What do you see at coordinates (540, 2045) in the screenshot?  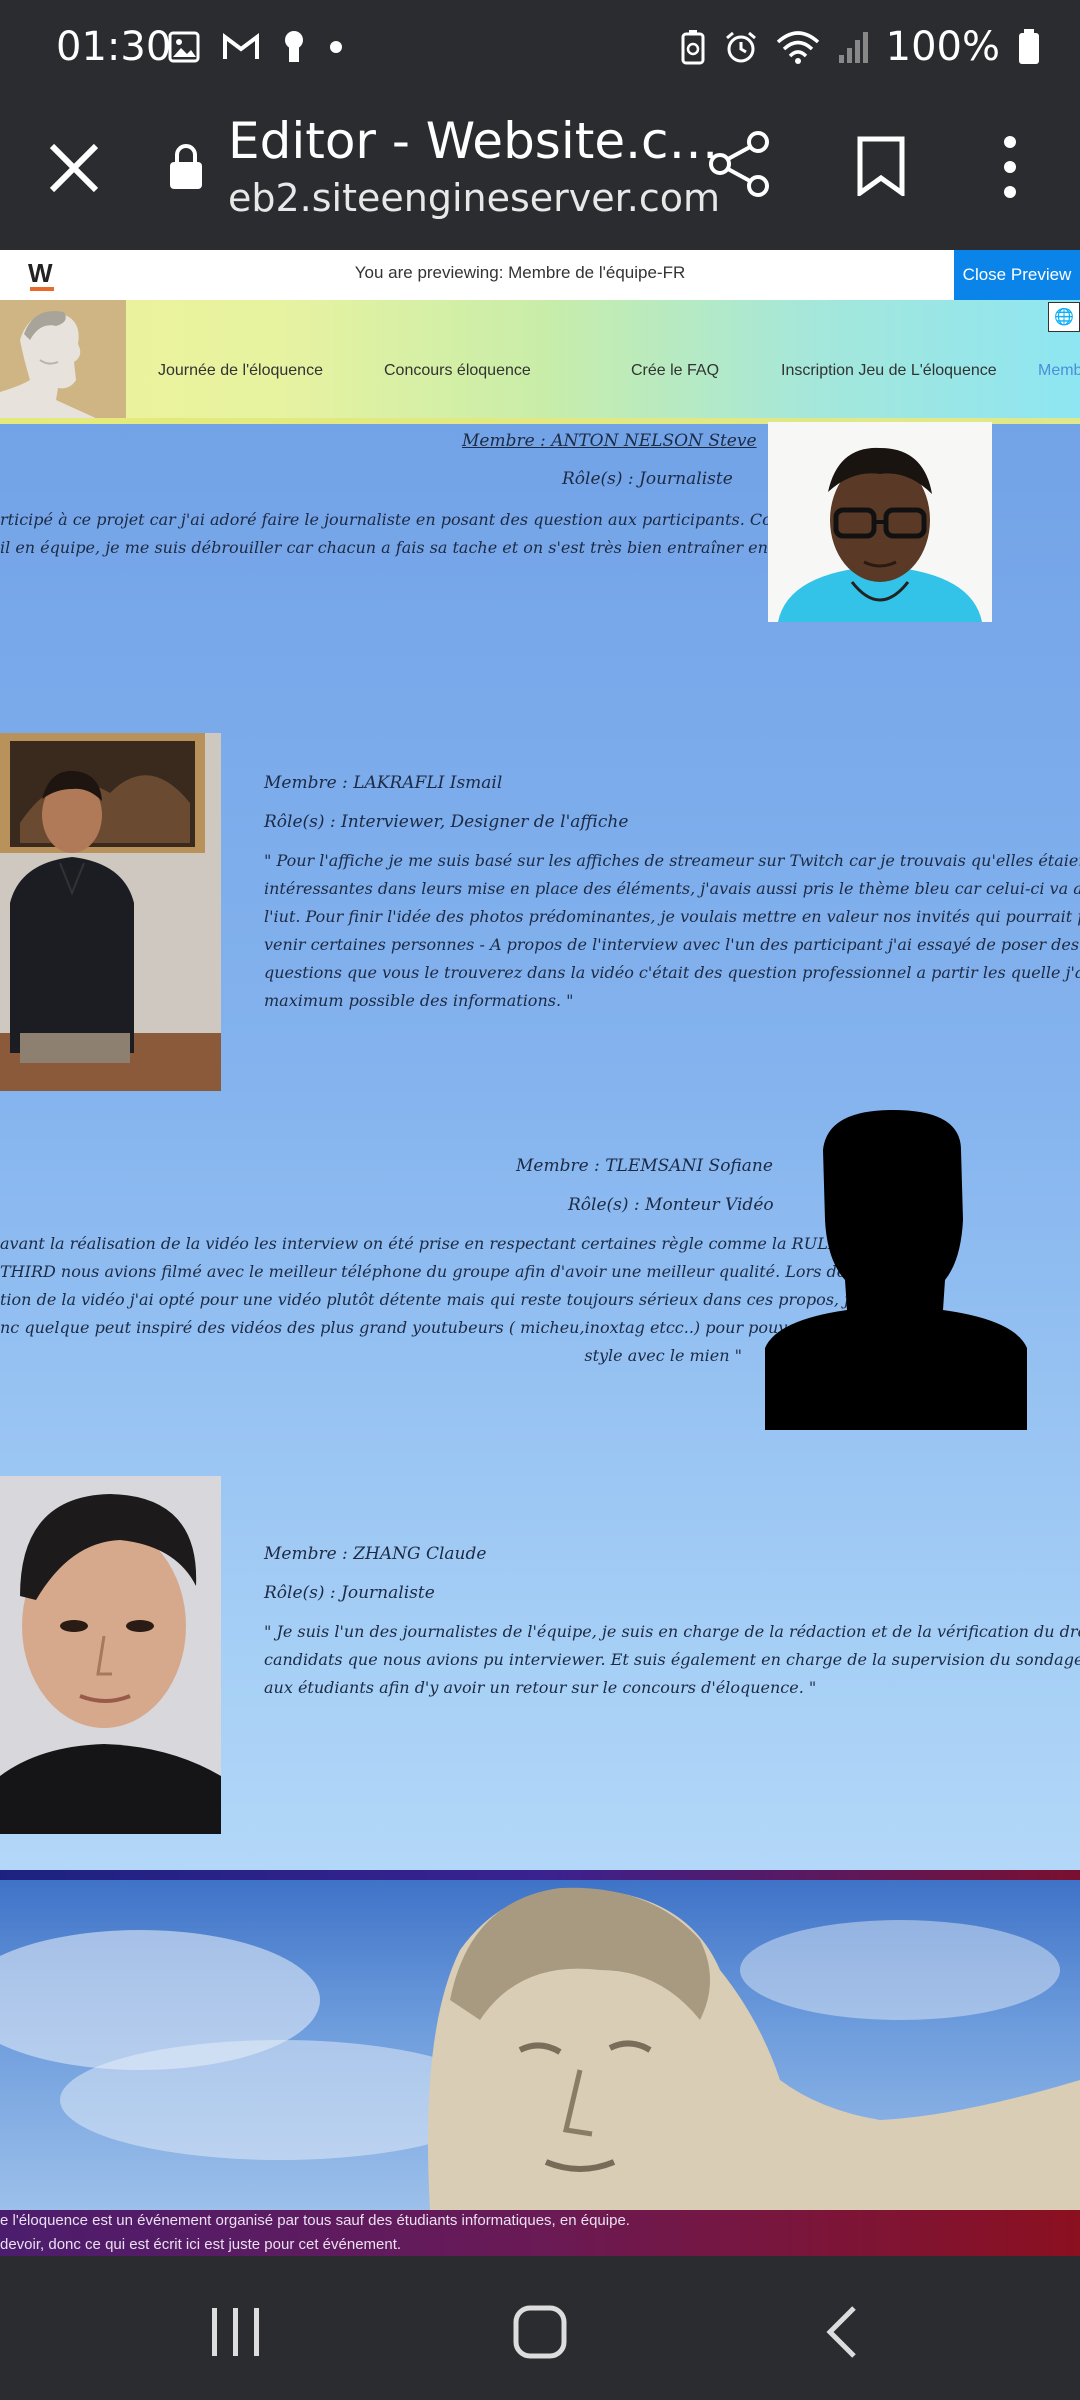 I see `footer-statue-image` at bounding box center [540, 2045].